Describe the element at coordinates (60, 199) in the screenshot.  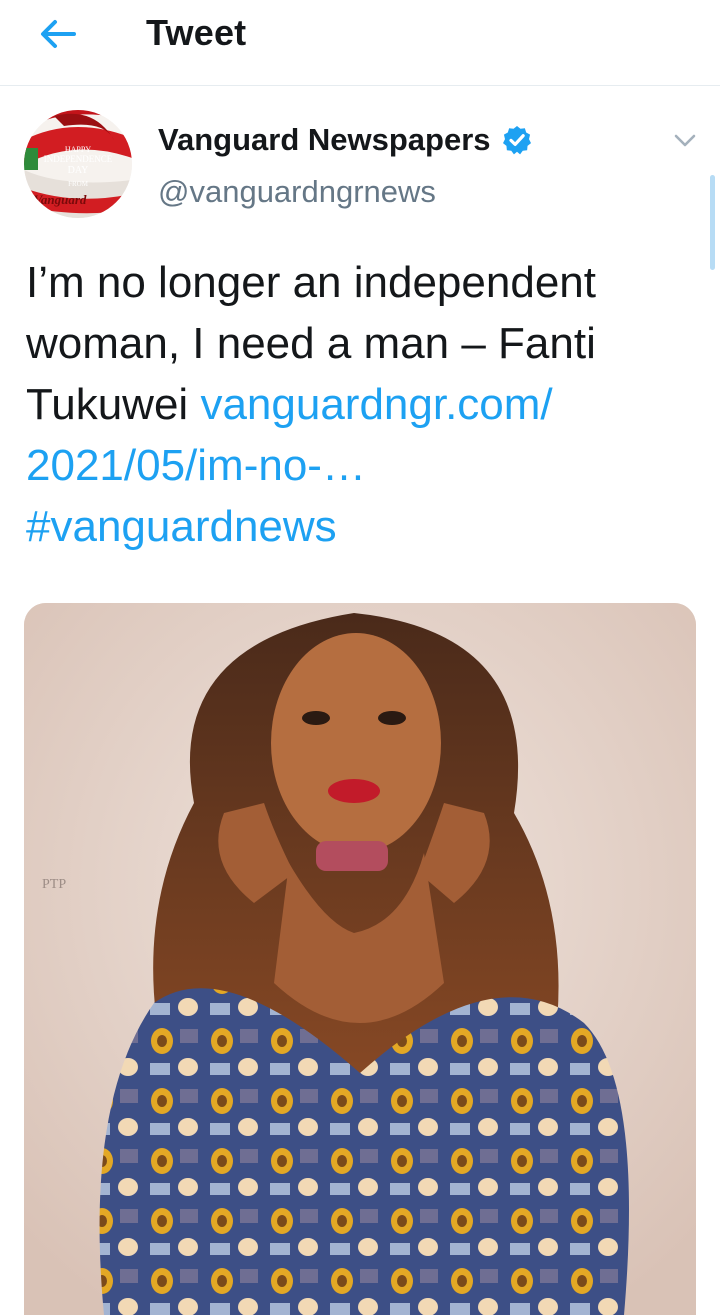
I see `avatar-text-5: Vanguard` at that location.